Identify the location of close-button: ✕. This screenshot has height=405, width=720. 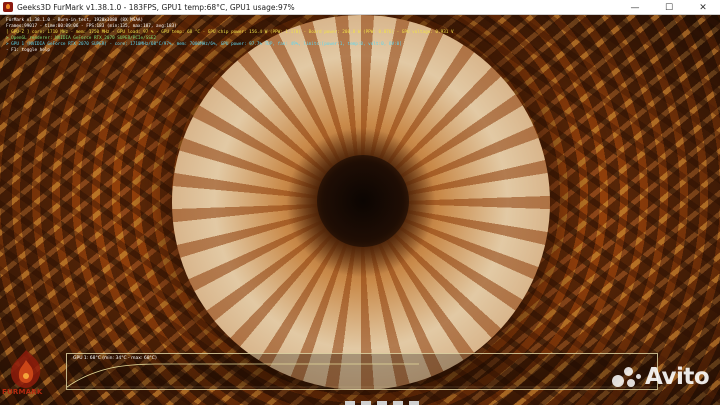
(703, 7).